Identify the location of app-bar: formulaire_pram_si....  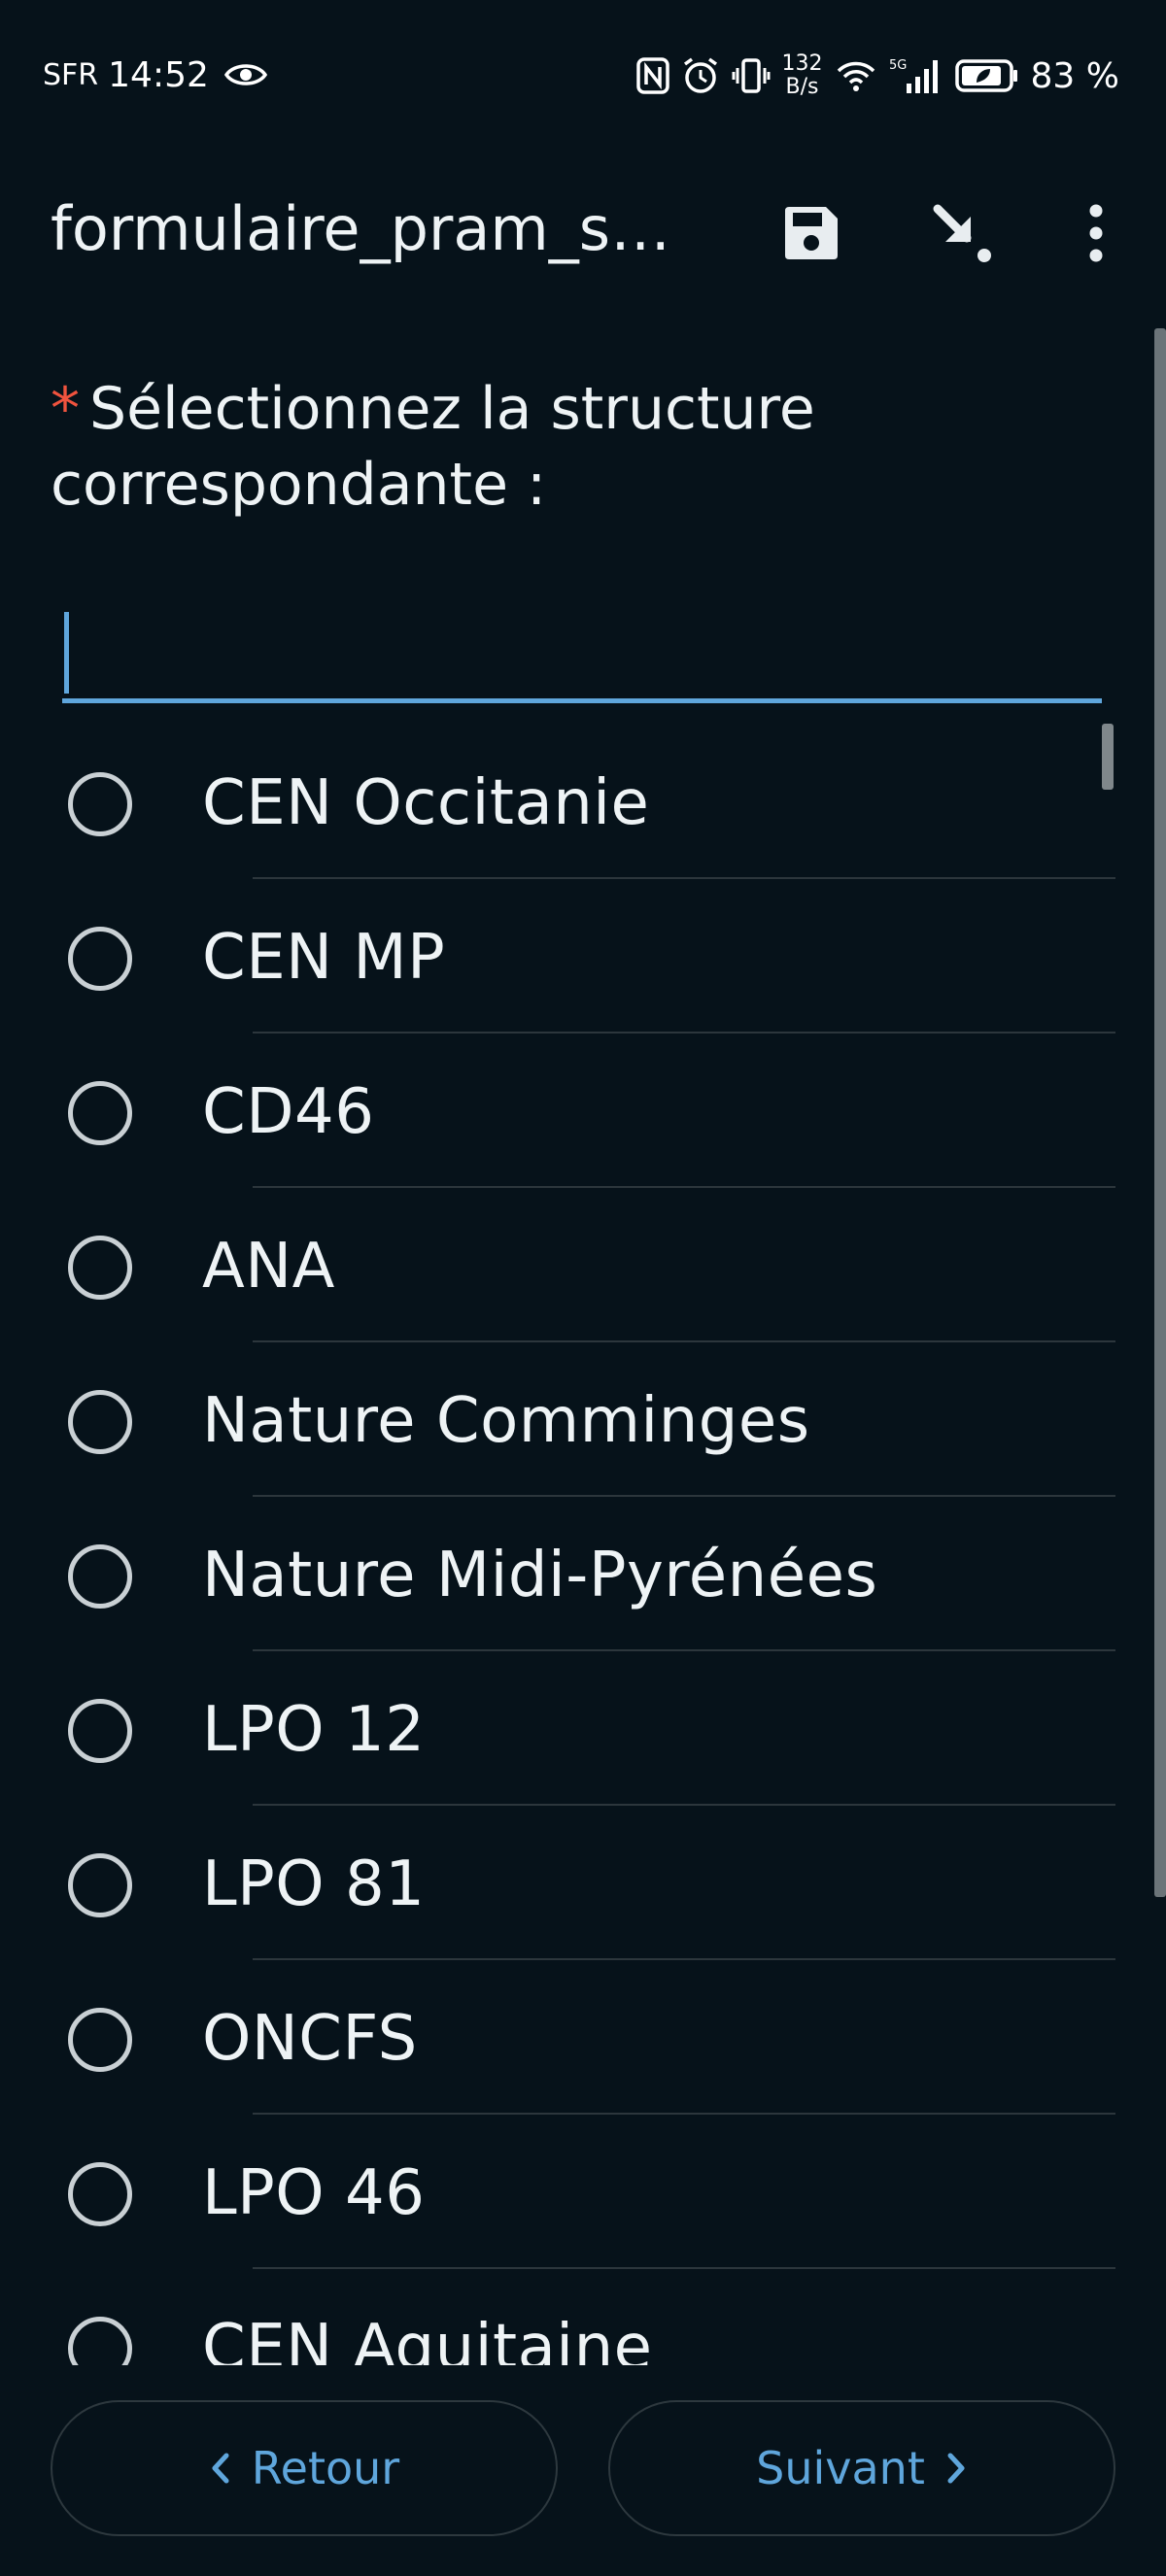
(583, 228).